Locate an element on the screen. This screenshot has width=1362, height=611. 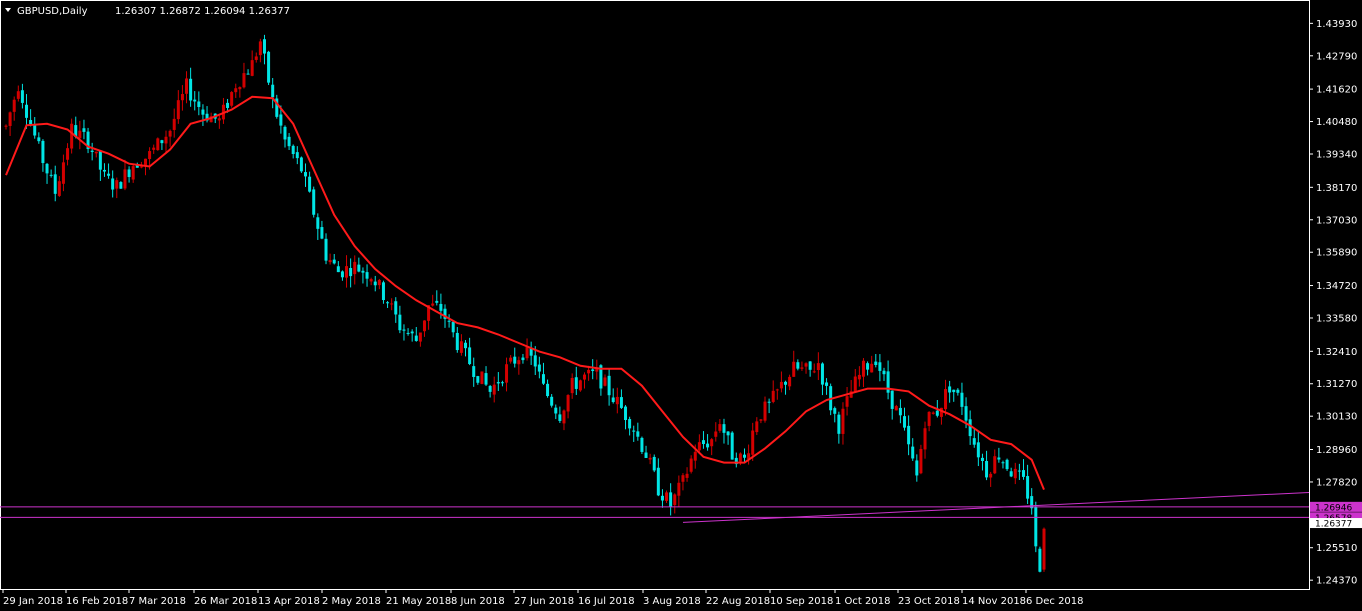
ohlc-readout: 1.26307 1.26872 1.26094 1.26377 is located at coordinates (202, 11).